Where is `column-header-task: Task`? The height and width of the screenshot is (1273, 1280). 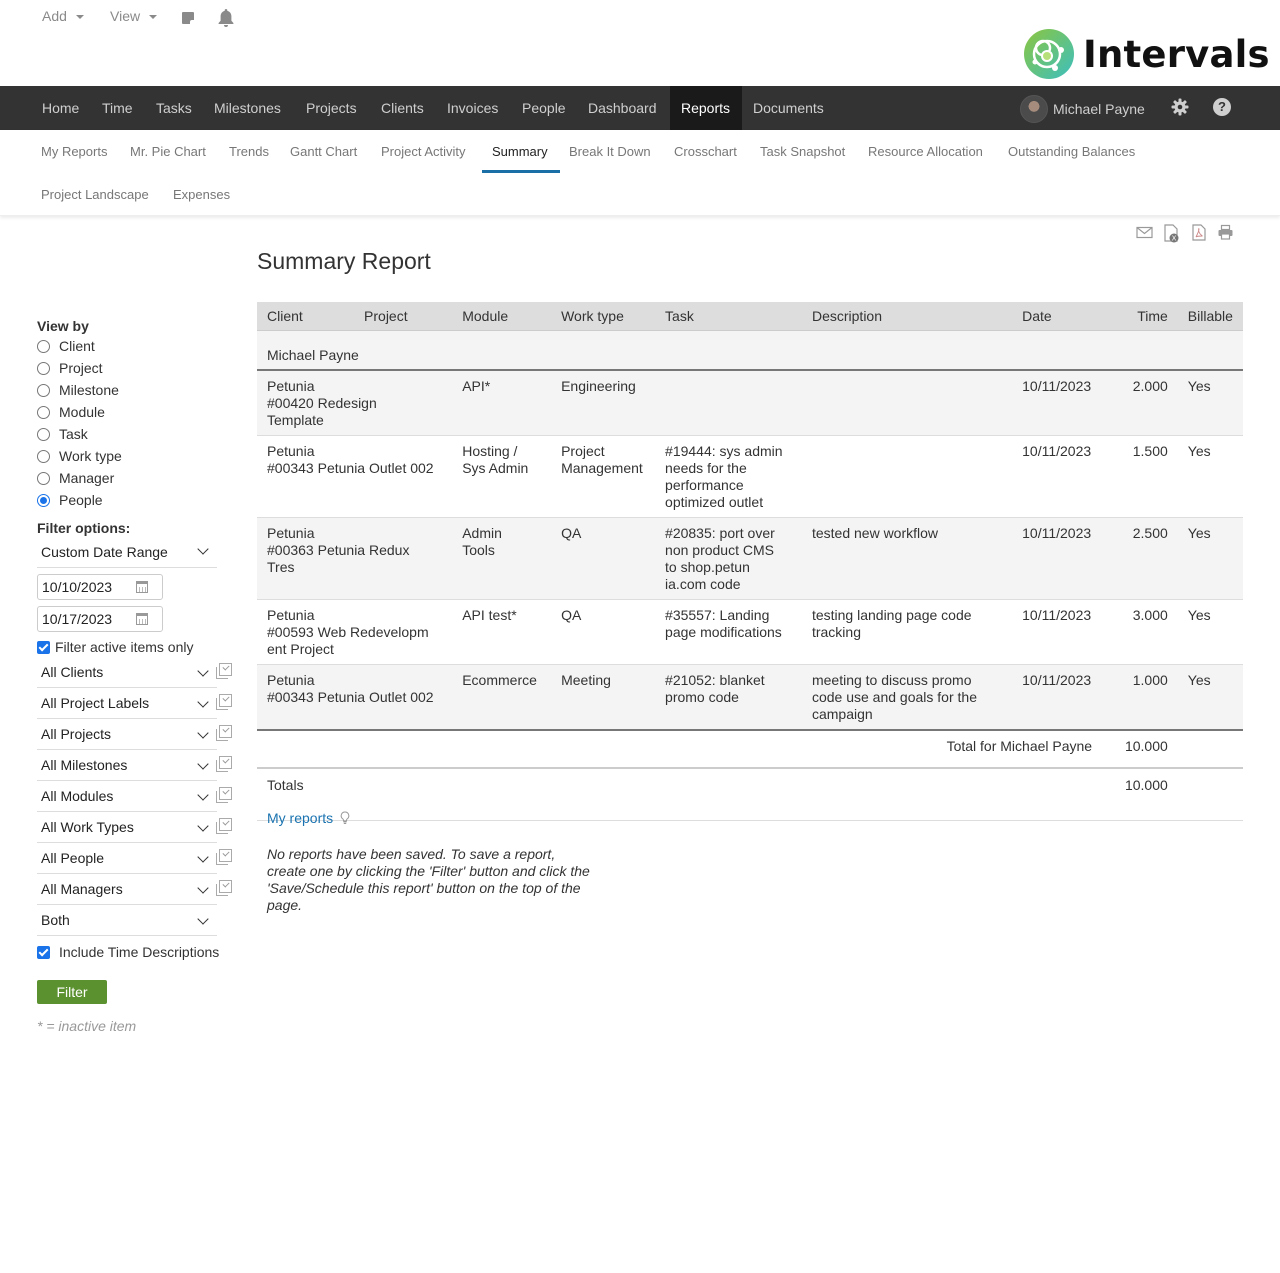
column-header-task: Task is located at coordinates (728, 316).